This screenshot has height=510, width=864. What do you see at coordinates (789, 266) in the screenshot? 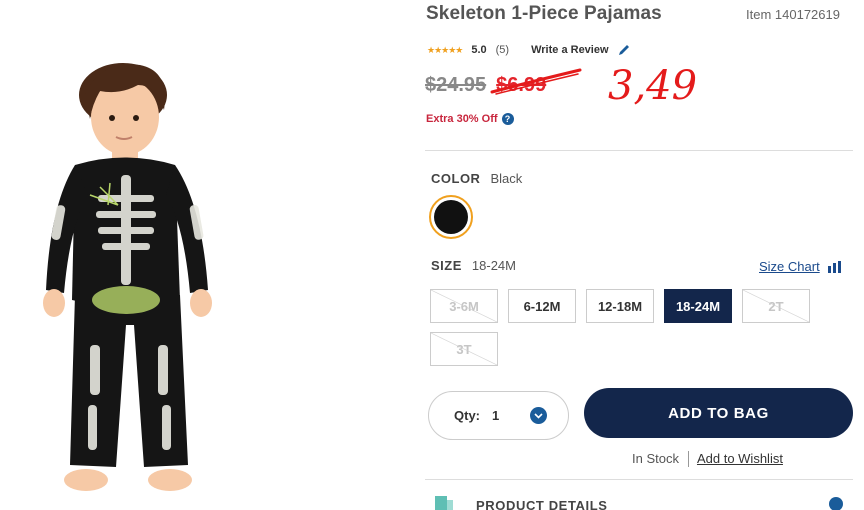
I see `size-chart-label: Size Chart` at bounding box center [789, 266].